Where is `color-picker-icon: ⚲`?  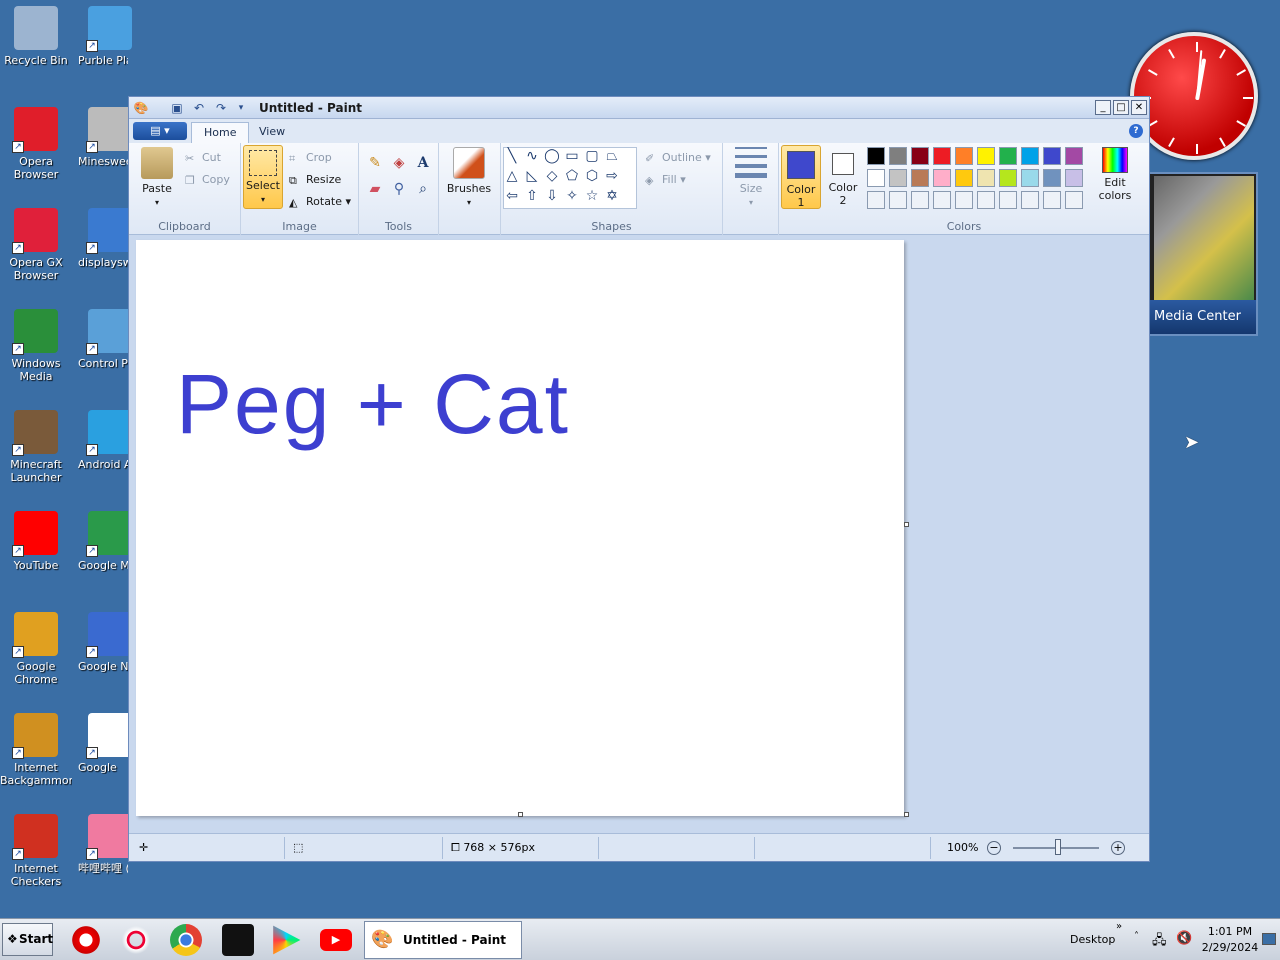 color-picker-icon: ⚲ is located at coordinates (399, 189).